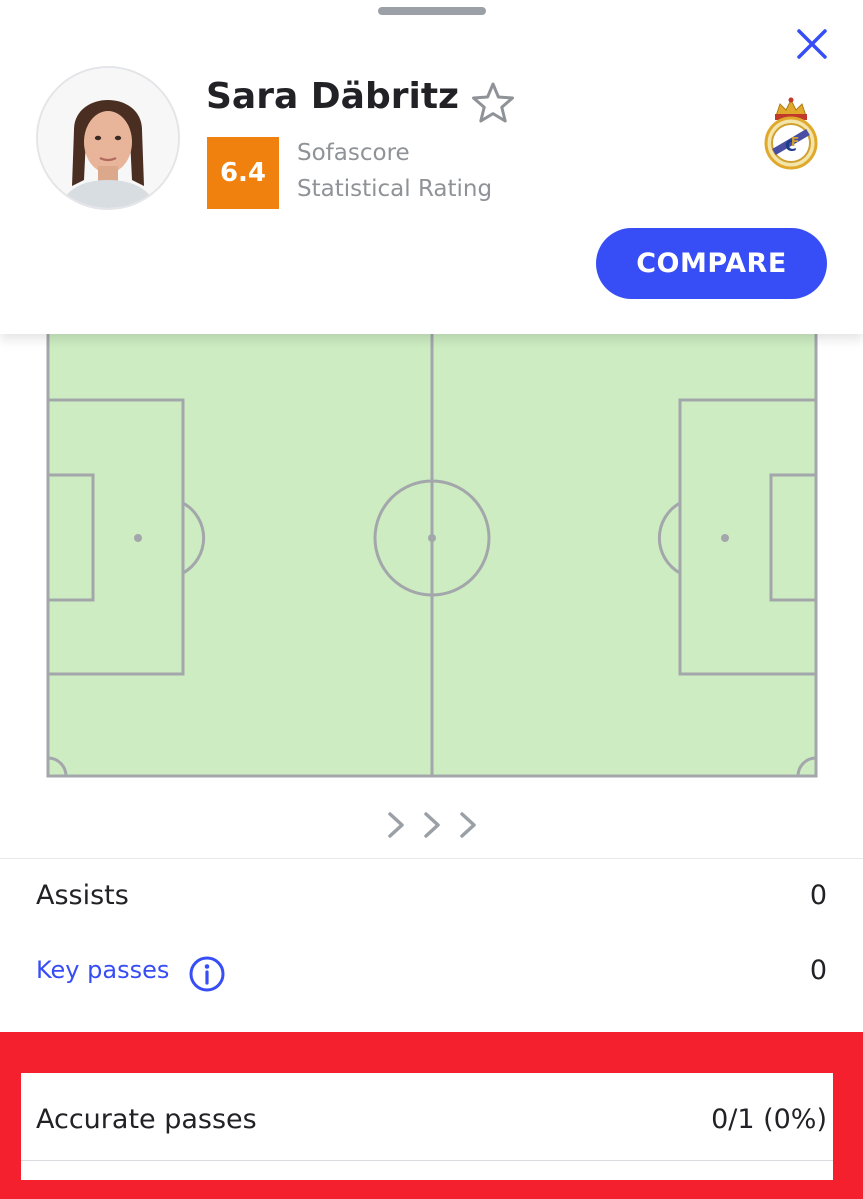  Describe the element at coordinates (108, 138) in the screenshot. I see `player-avatar` at that location.